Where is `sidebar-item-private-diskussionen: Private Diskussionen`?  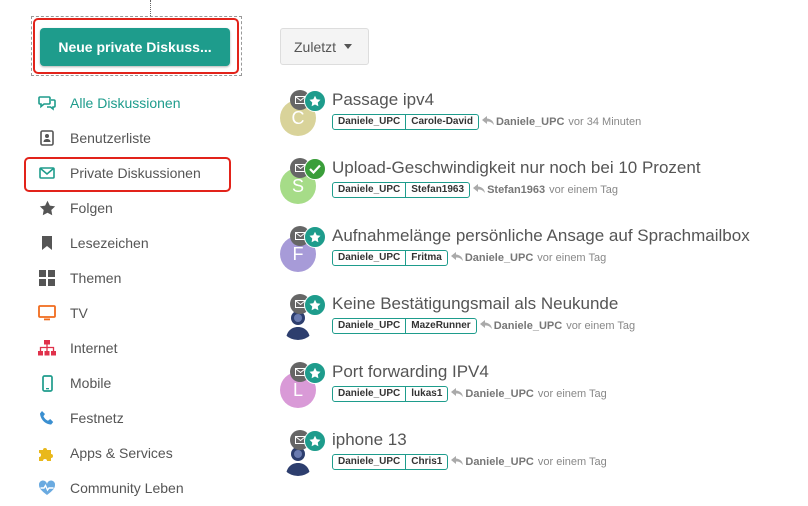 sidebar-item-private-diskussionen: Private Diskussionen is located at coordinates (119, 173).